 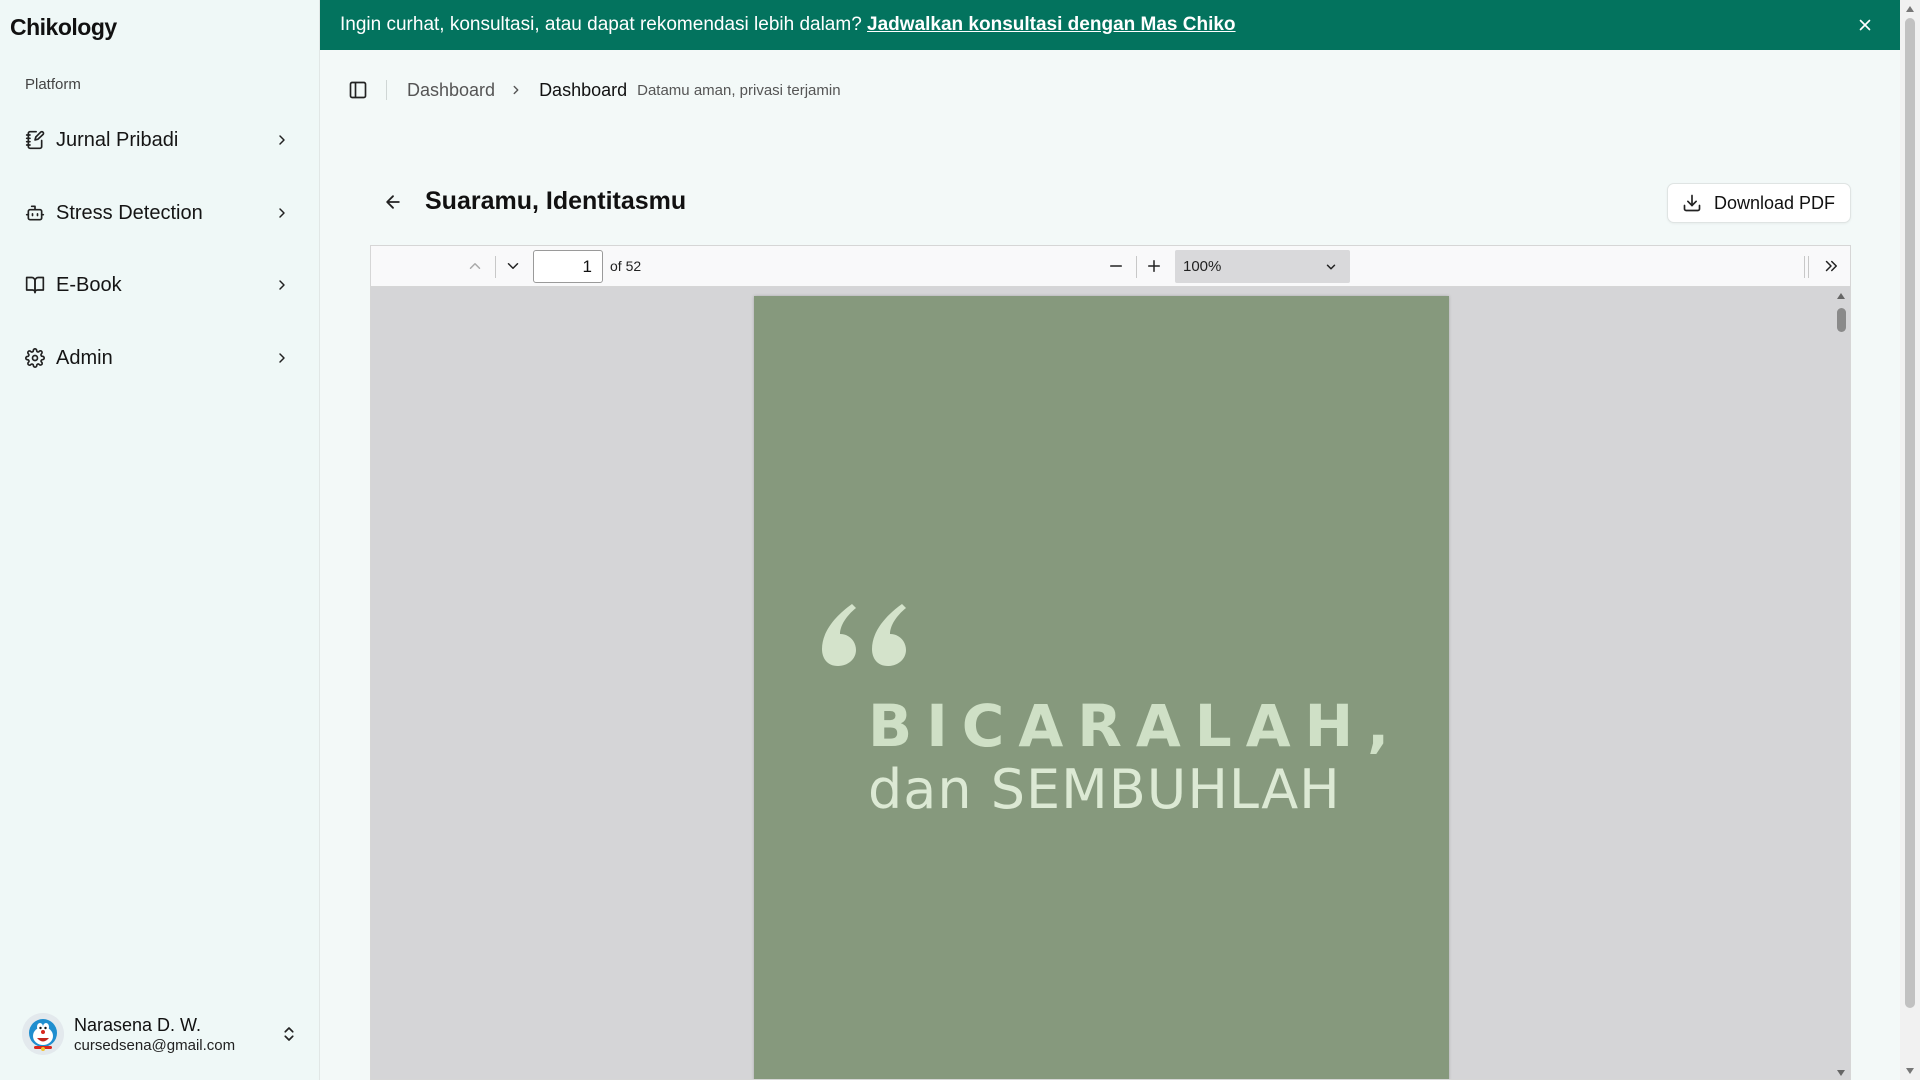 What do you see at coordinates (1331, 267) in the screenshot?
I see `chevron-down-icon` at bounding box center [1331, 267].